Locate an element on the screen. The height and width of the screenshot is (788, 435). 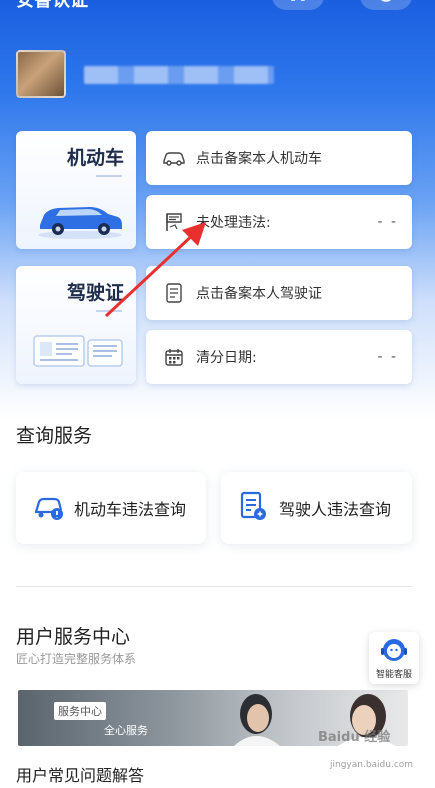
watermark-sub: jingyan.baidu.com is located at coordinates (372, 765).